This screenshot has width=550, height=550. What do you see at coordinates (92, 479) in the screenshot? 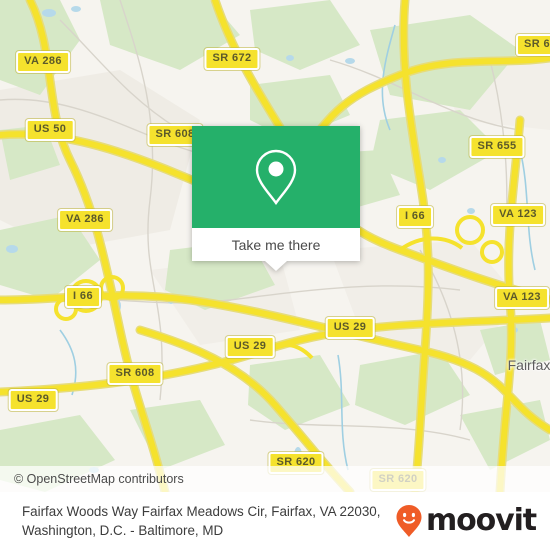
I see `openstreetmap-attribution: © OpenStreetMap contributors` at bounding box center [92, 479].